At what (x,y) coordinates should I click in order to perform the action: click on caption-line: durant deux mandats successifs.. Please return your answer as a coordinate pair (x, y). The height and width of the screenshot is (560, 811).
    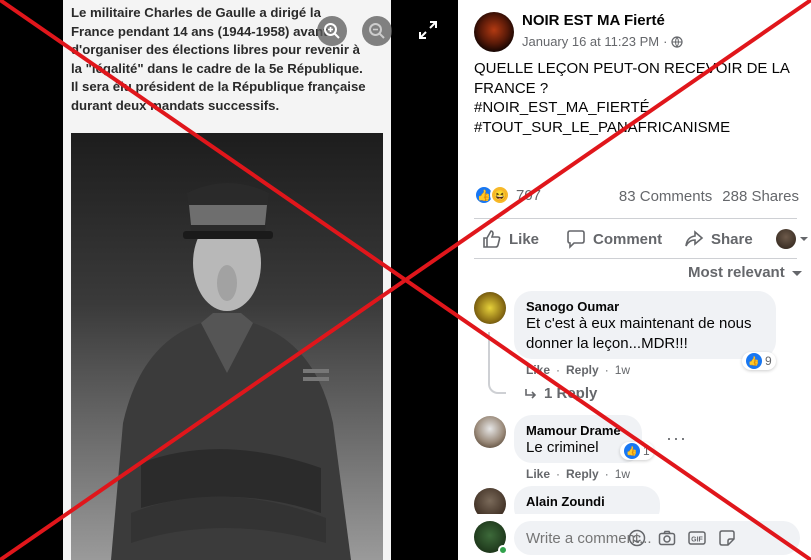
    Looking at the image, I should click on (175, 105).